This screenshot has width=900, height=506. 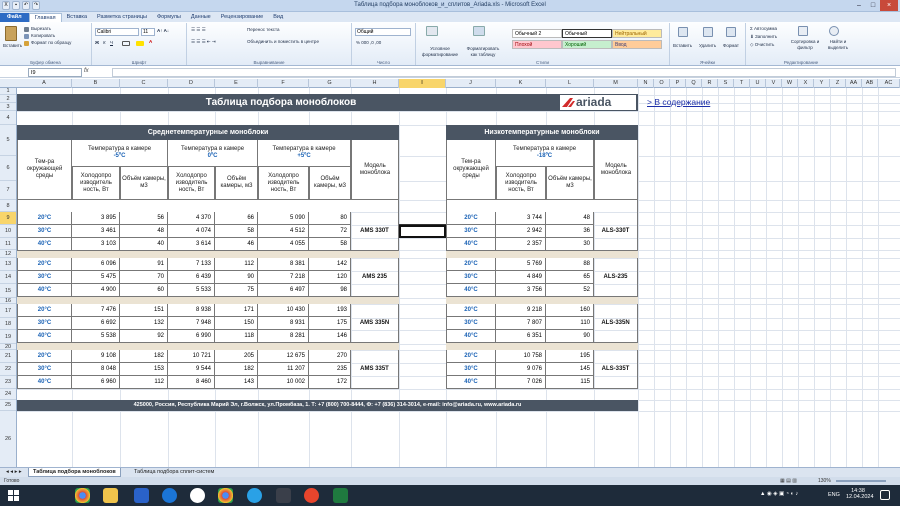 I want to click on format-painter-button: Формат по образцу, so click(x=51, y=43).